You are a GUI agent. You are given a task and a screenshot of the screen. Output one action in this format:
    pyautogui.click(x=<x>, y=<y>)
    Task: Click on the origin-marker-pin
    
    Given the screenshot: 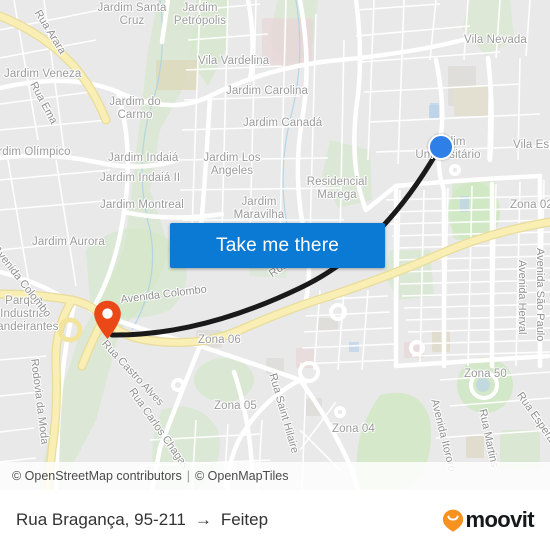 What is the action you would take?
    pyautogui.click(x=107, y=320)
    